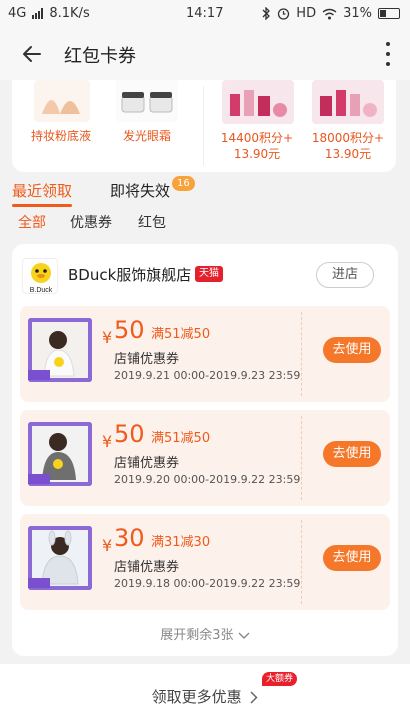  I want to click on tmall-badge: 天猫, so click(209, 274).